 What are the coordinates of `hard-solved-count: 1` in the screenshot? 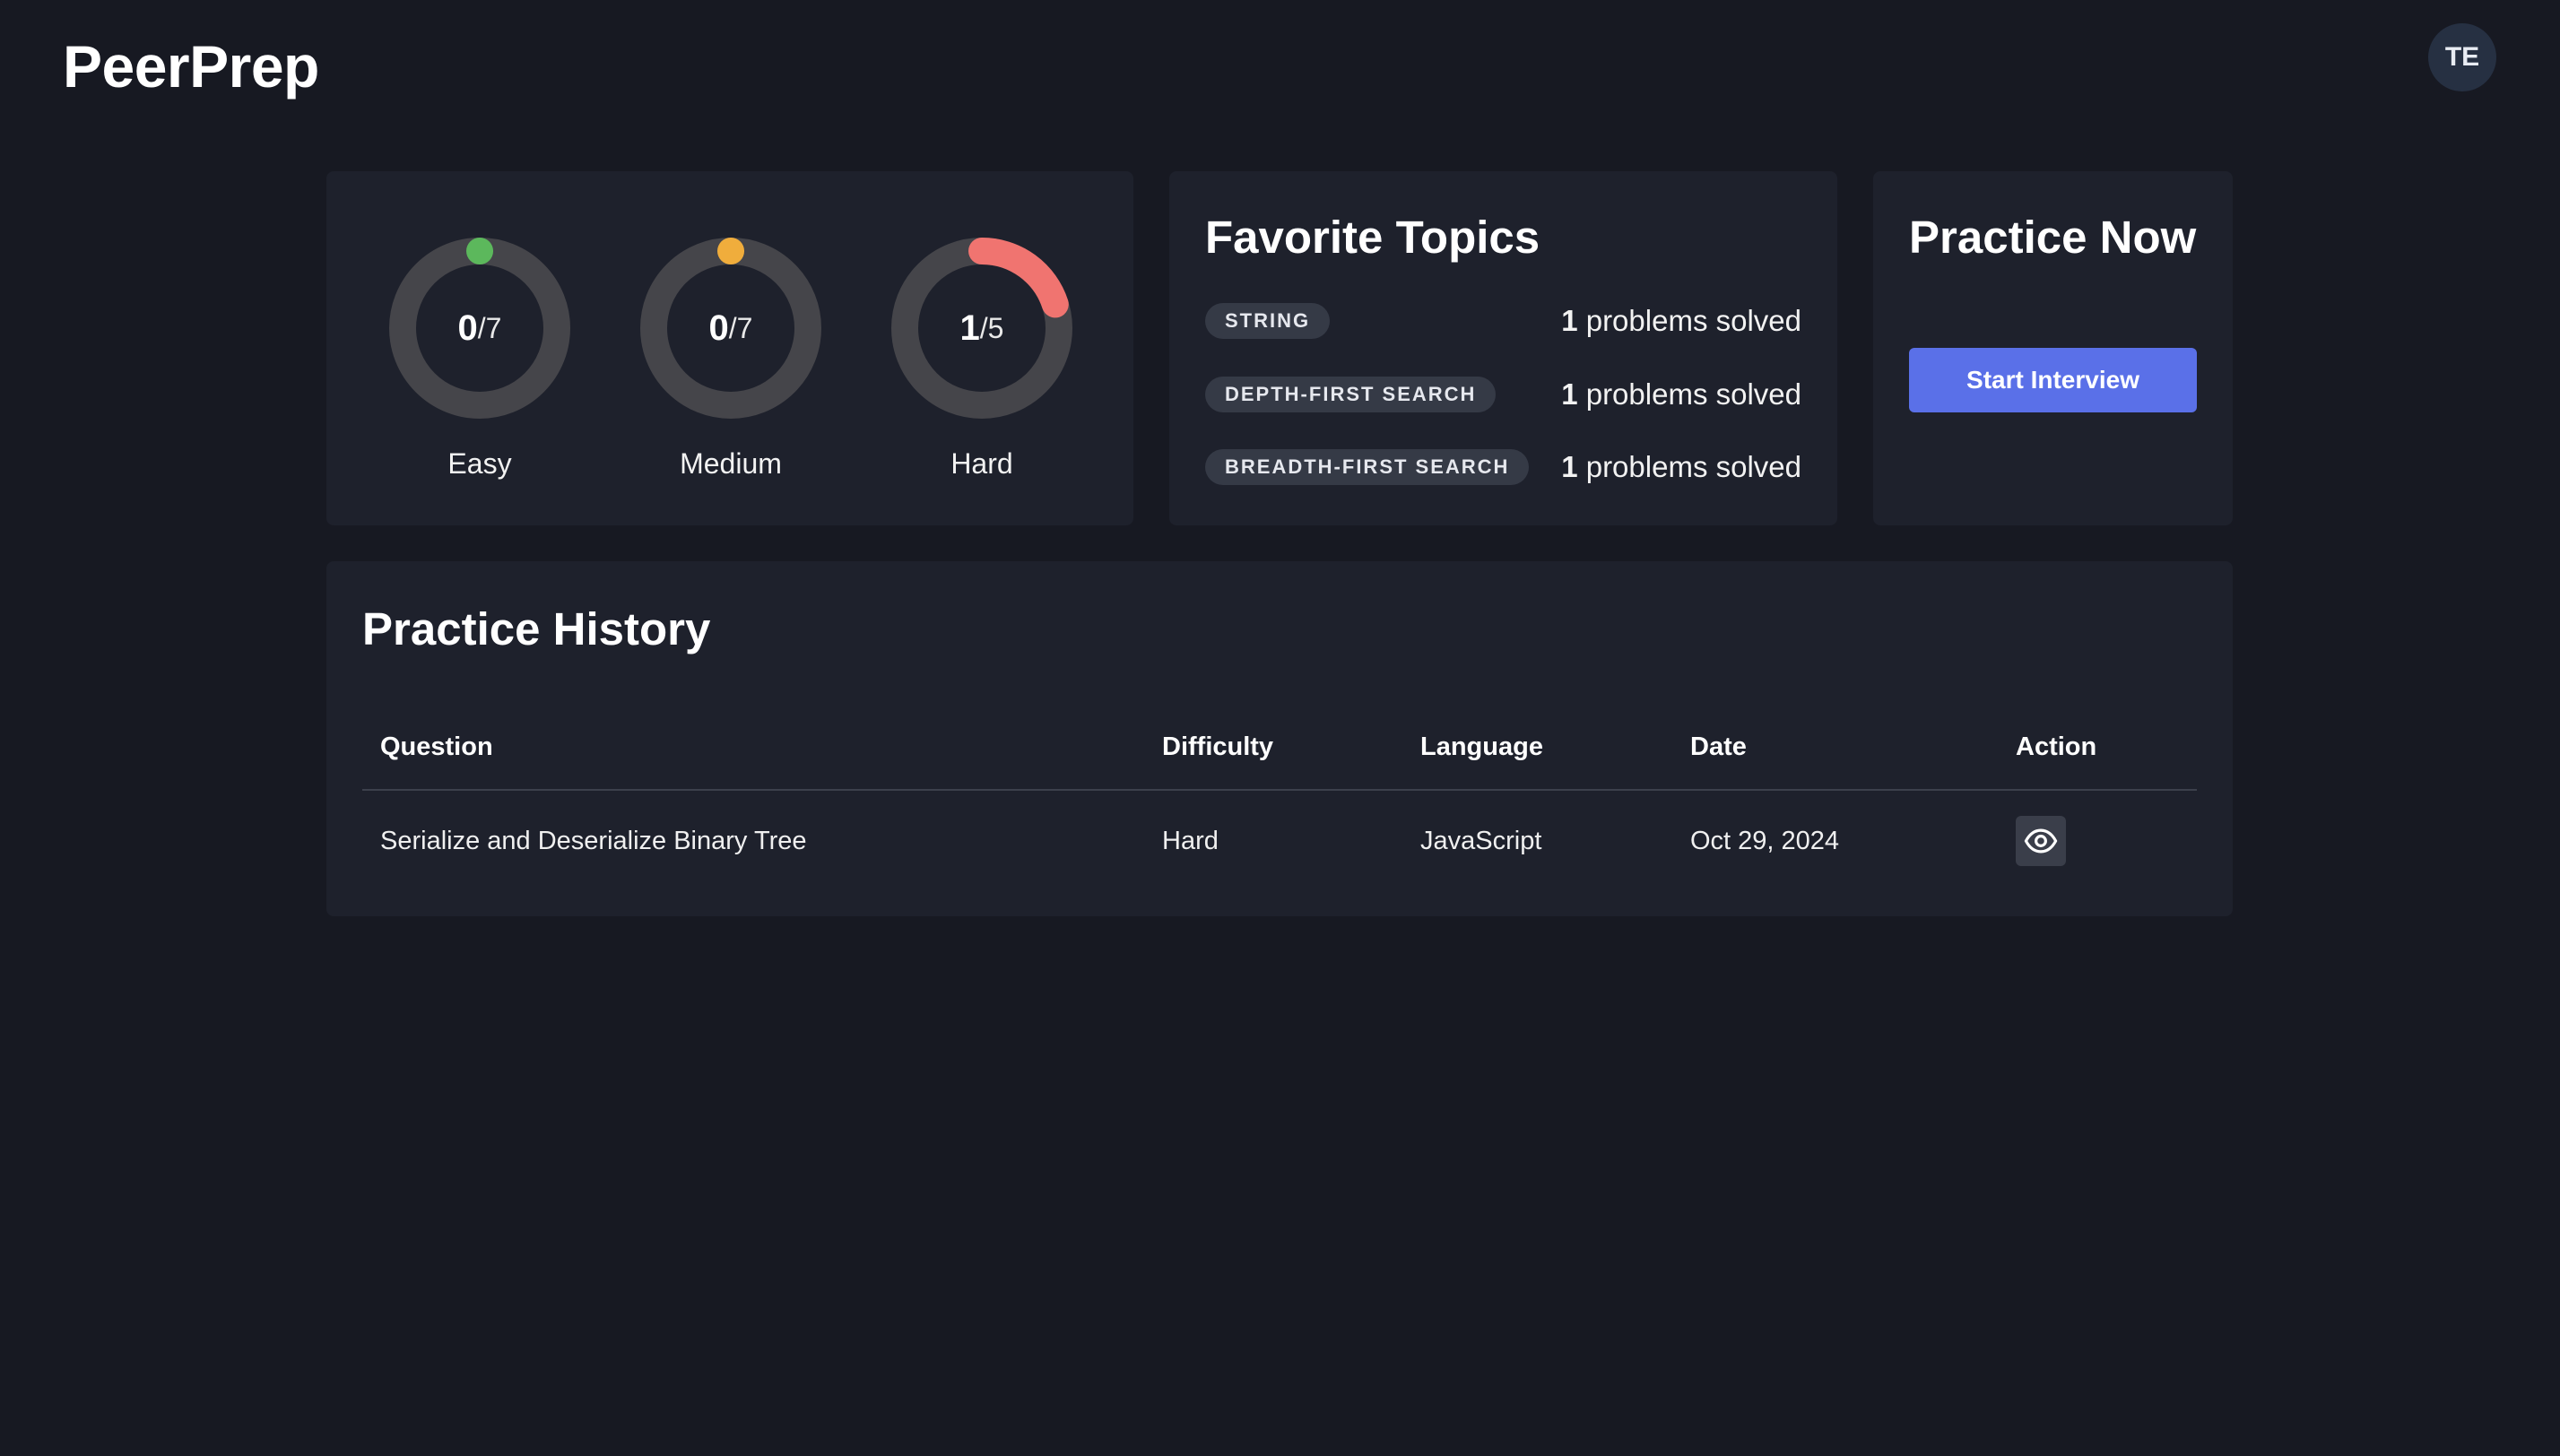 It's located at (969, 328).